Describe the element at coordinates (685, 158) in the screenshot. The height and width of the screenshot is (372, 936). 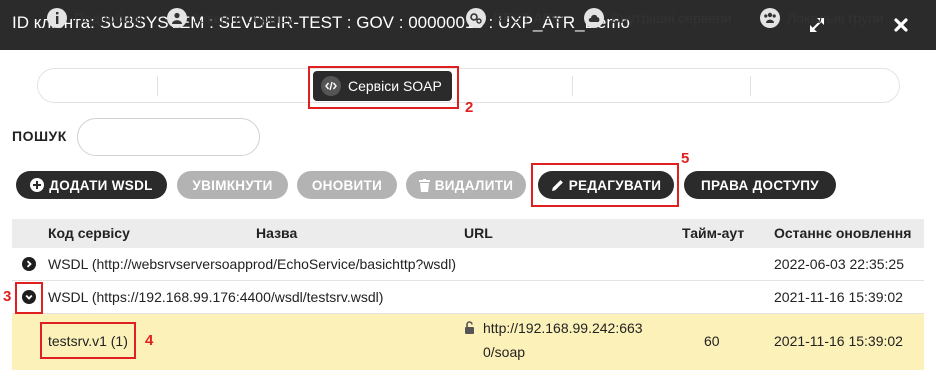
I see `annotation-label: 5` at that location.